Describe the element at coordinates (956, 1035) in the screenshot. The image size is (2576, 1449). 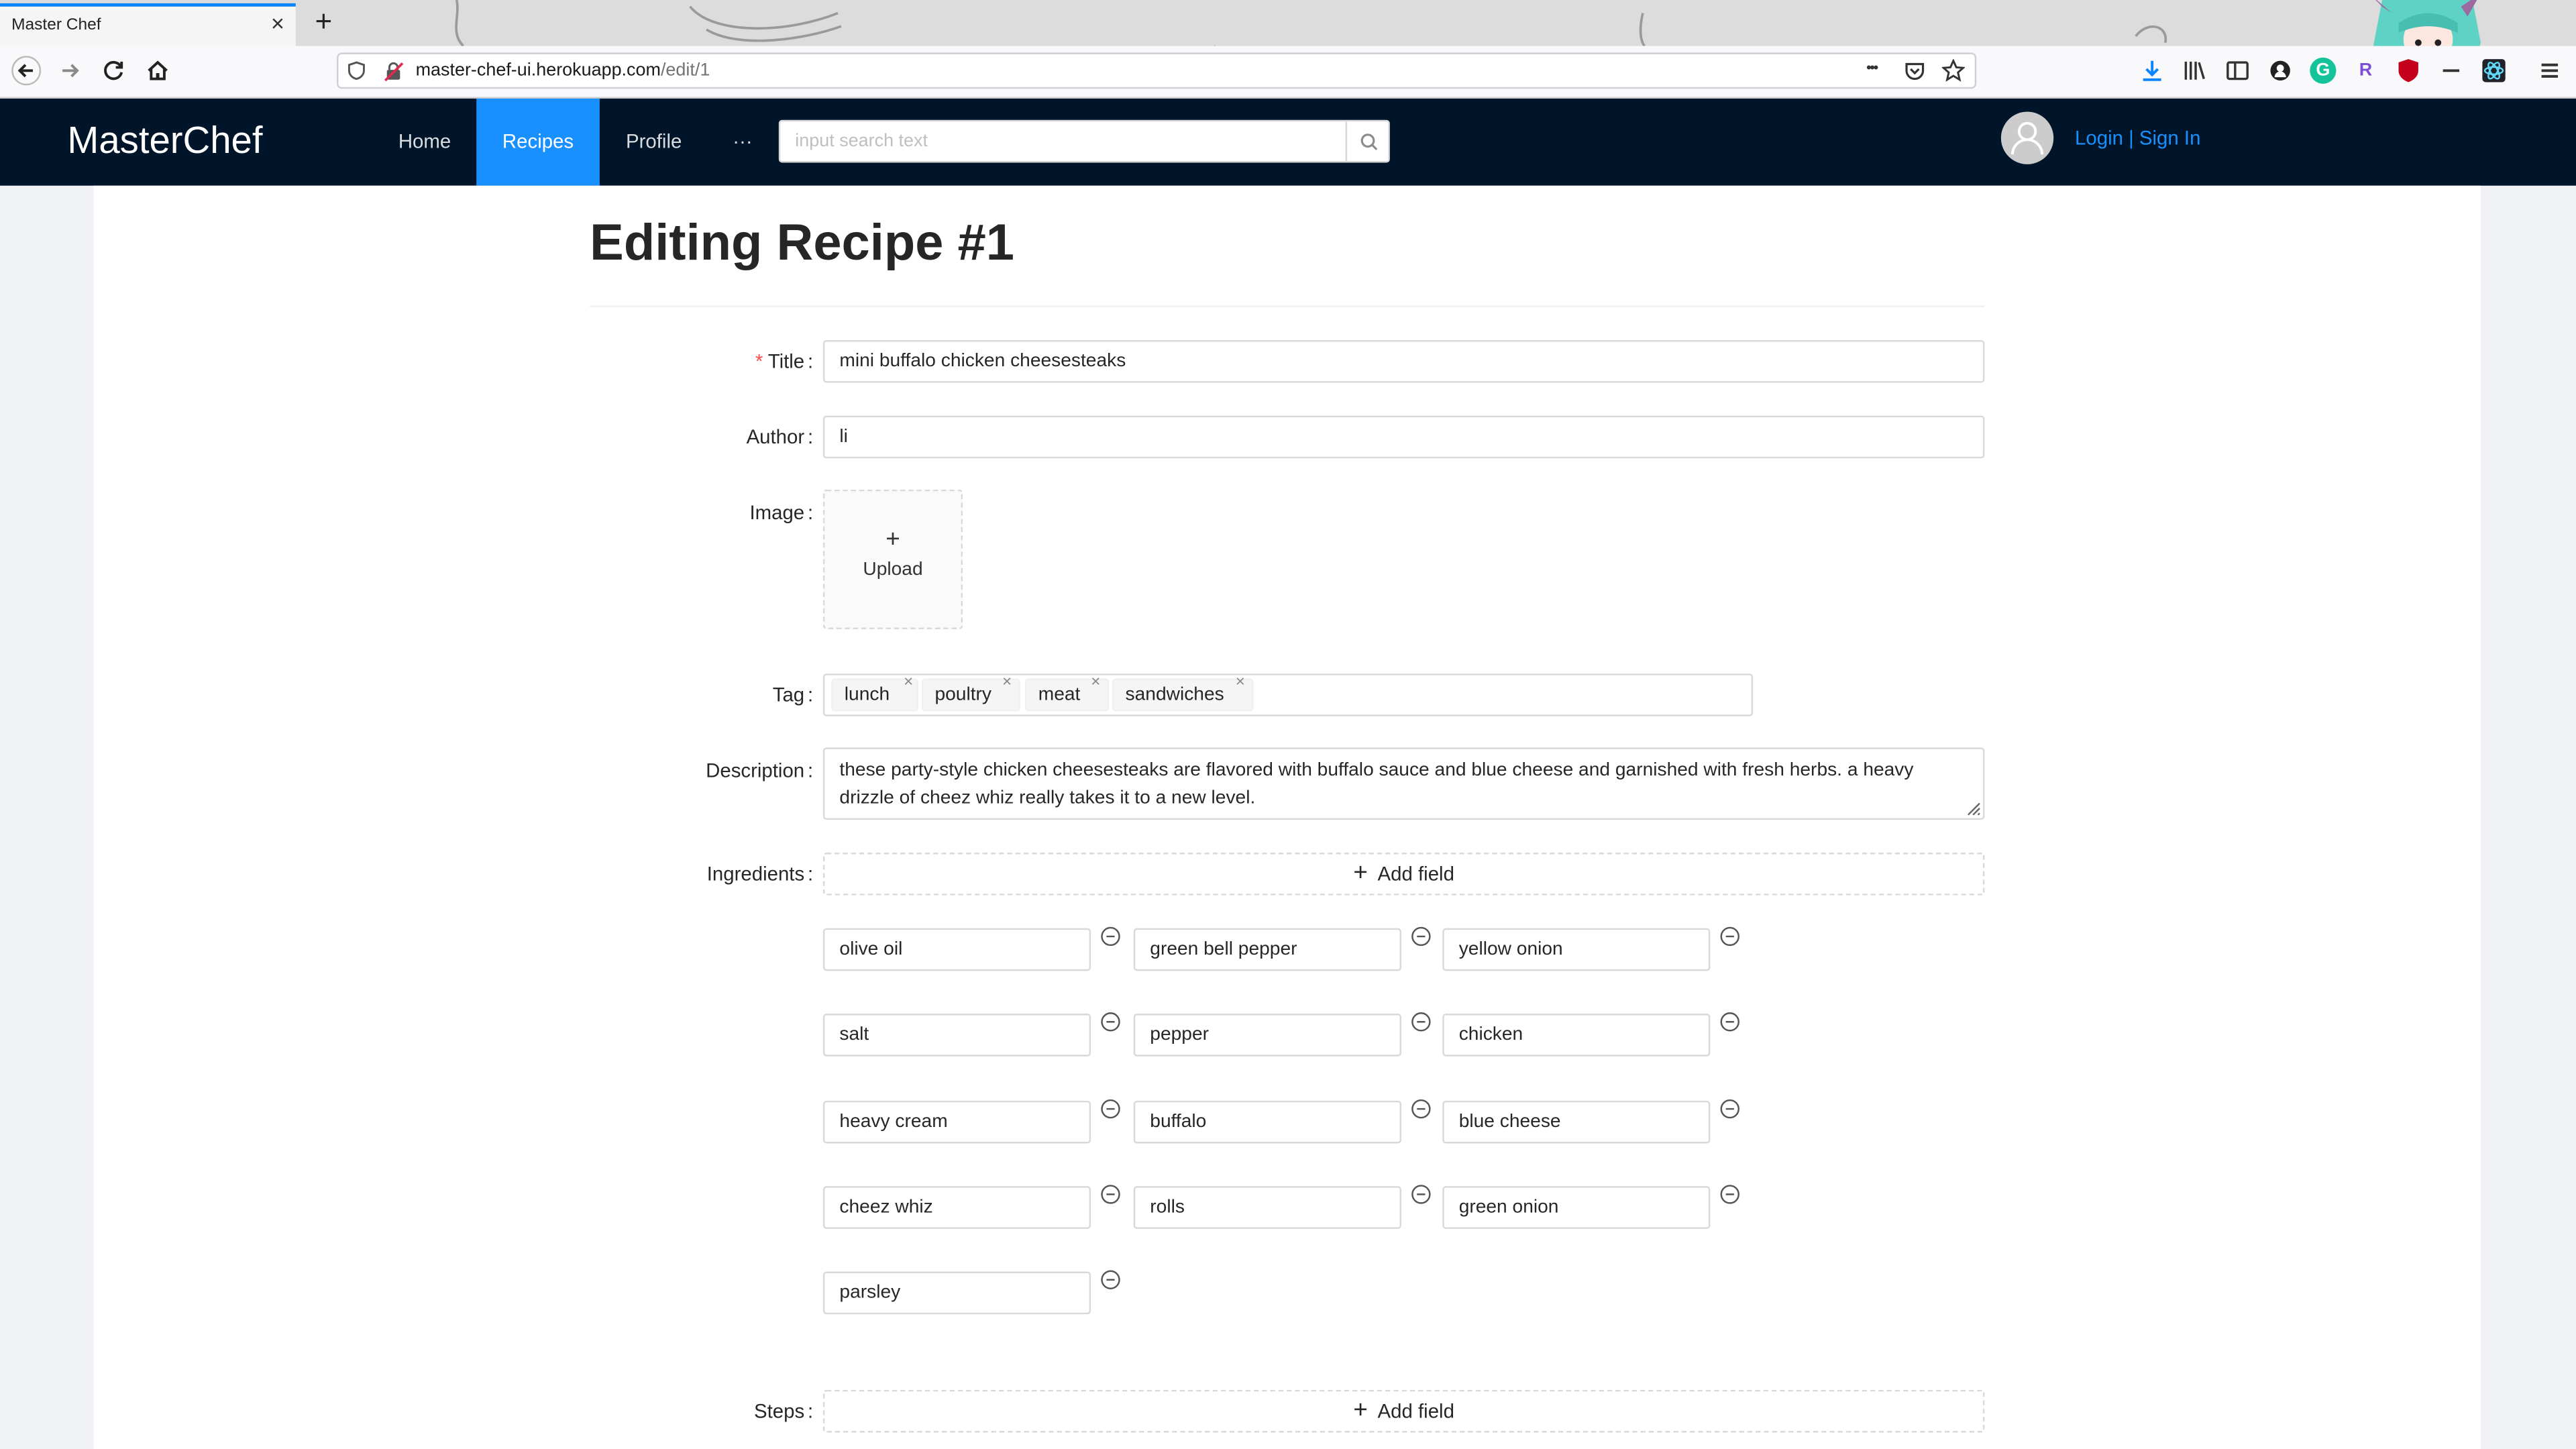
I see `ingredient-input: salt` at that location.